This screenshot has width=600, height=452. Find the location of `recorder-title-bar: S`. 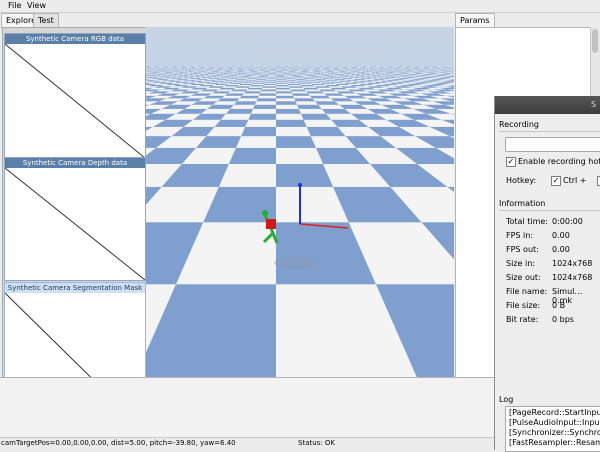

recorder-title-bar: S is located at coordinates (547, 105).